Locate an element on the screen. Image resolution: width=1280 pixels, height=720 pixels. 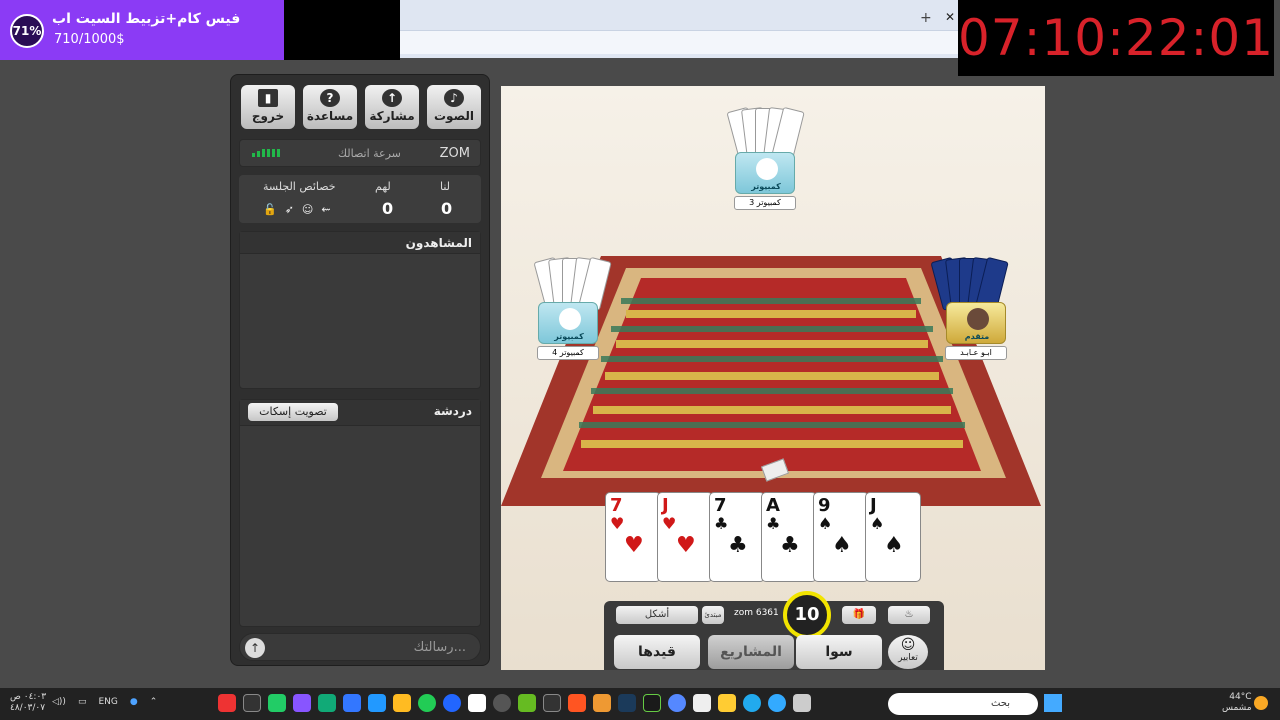
help-icon: ? is located at coordinates (330, 98).